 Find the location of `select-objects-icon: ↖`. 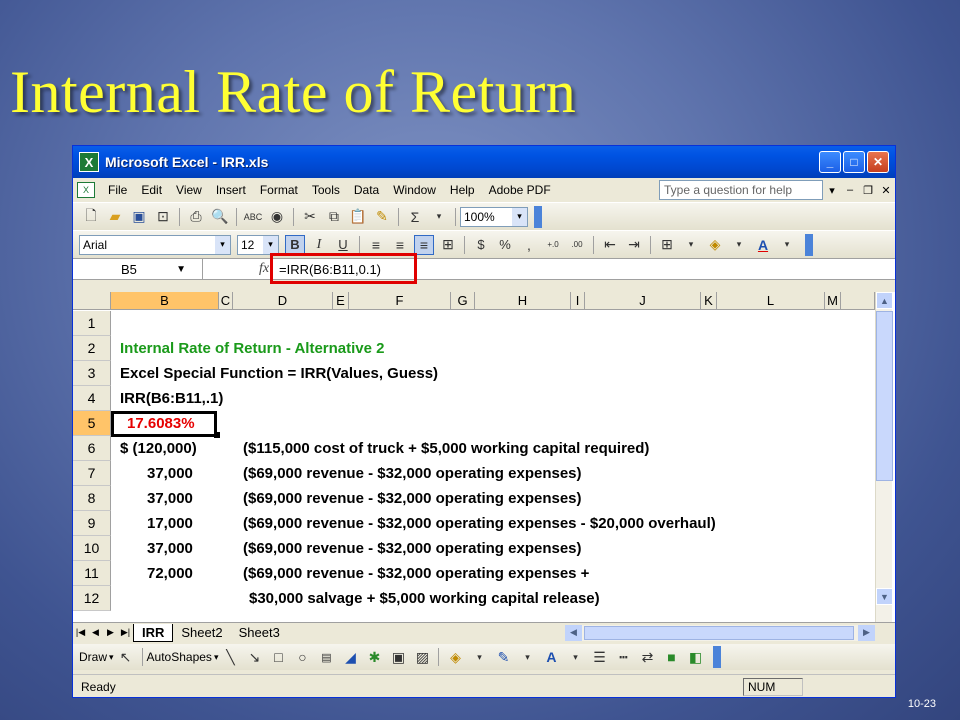

select-objects-icon: ↖ is located at coordinates (126, 657).